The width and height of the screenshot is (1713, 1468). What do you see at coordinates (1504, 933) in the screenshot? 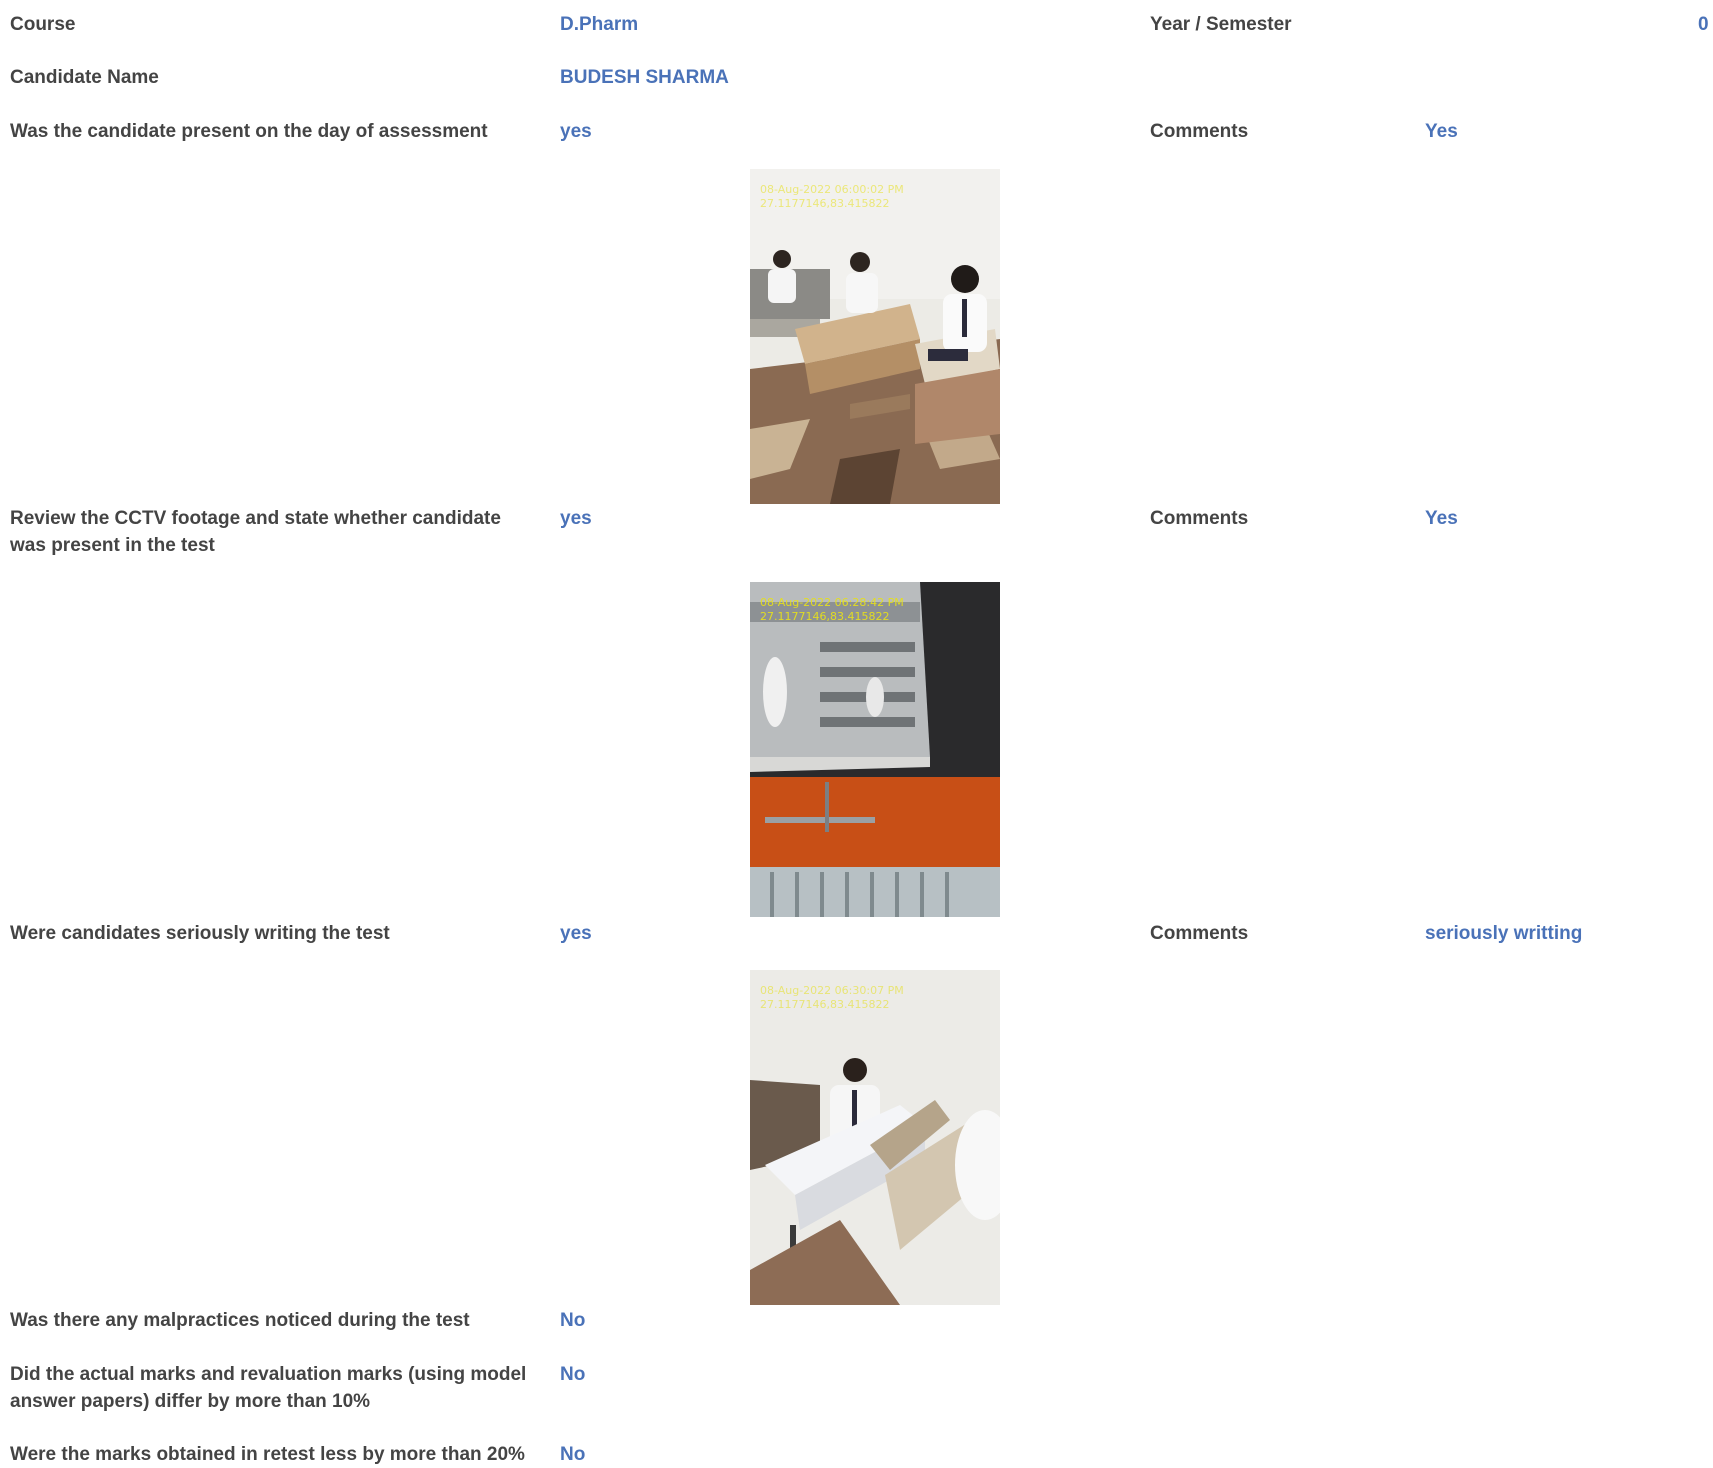
I see `question-3-comments-value: seriously writting` at bounding box center [1504, 933].